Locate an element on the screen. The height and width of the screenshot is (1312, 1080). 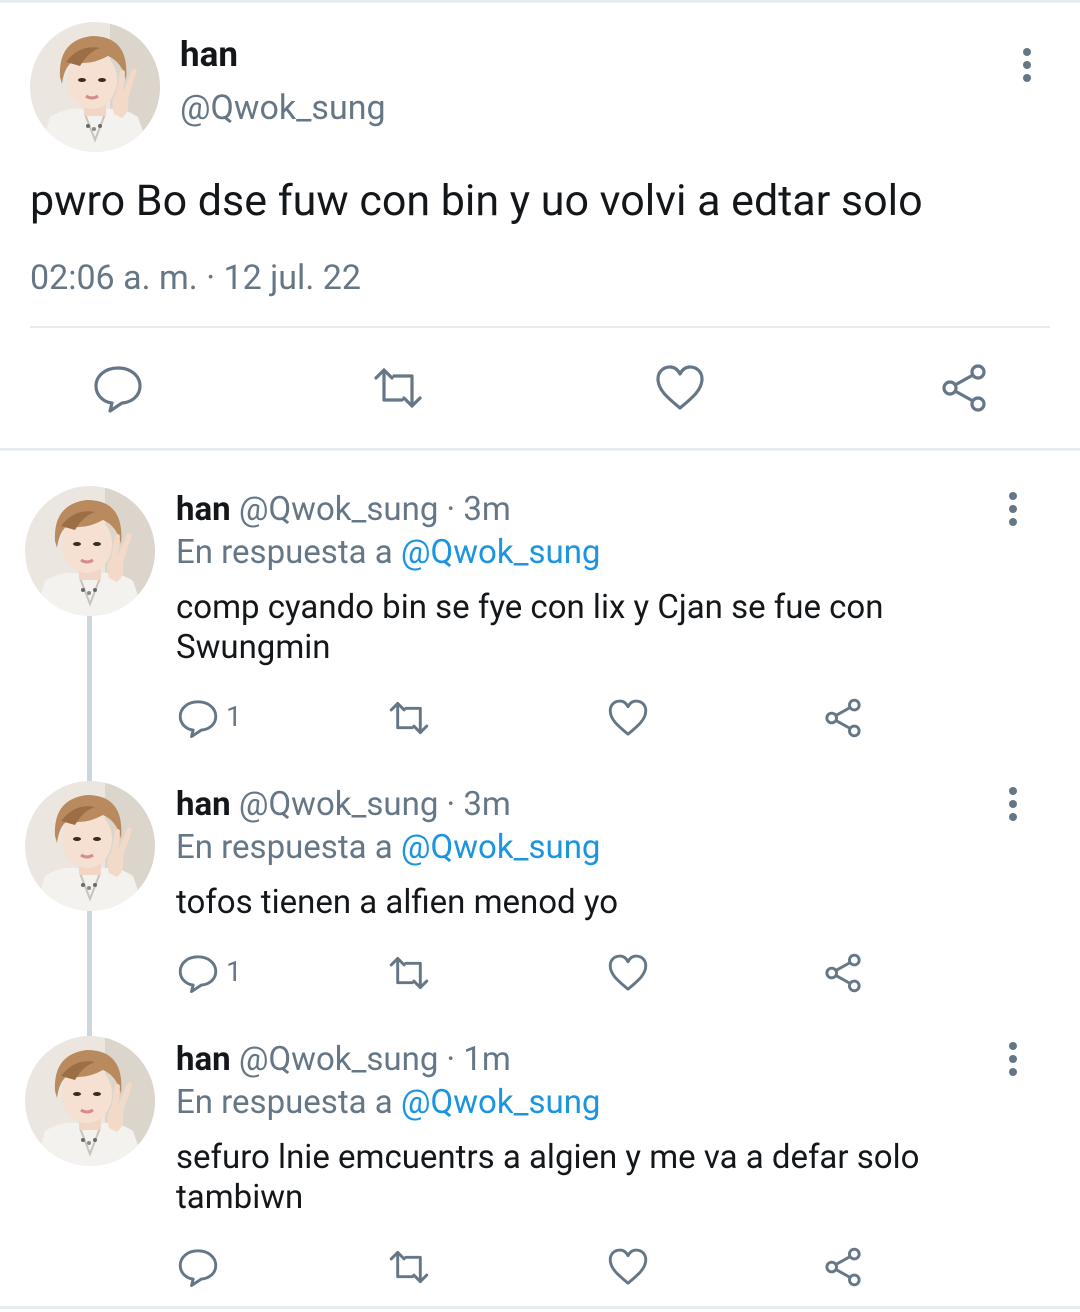
handle-time: @Qwok_sung · 1m is located at coordinates (374, 1059).